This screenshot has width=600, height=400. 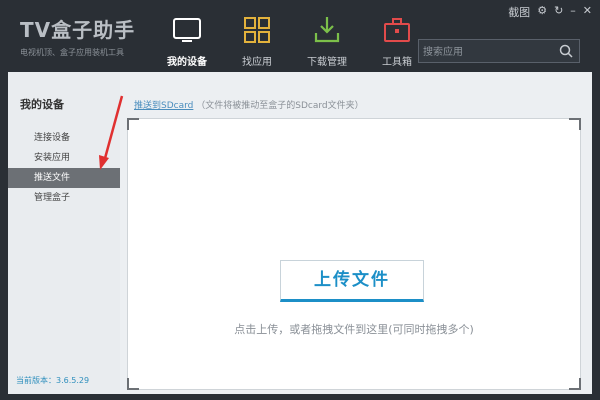 What do you see at coordinates (300, 397) in the screenshot?
I see `window-bottom-border` at bounding box center [300, 397].